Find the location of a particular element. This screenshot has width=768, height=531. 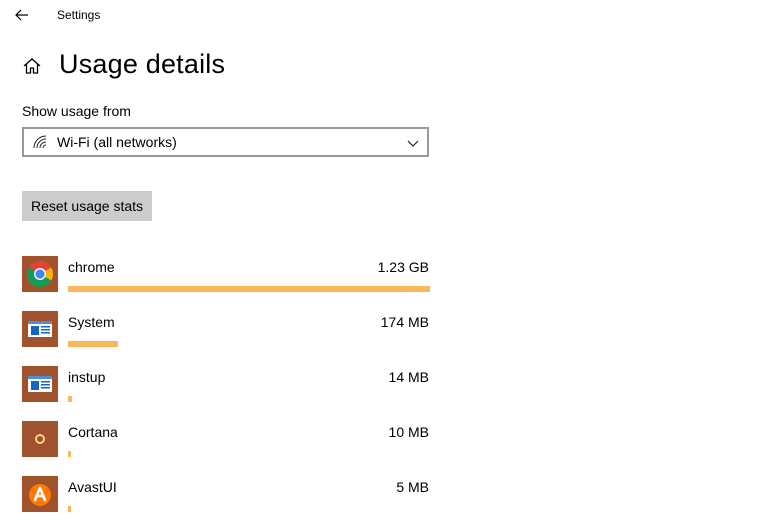

reset-usage-stats-button: Reset usage stats is located at coordinates (87, 206).